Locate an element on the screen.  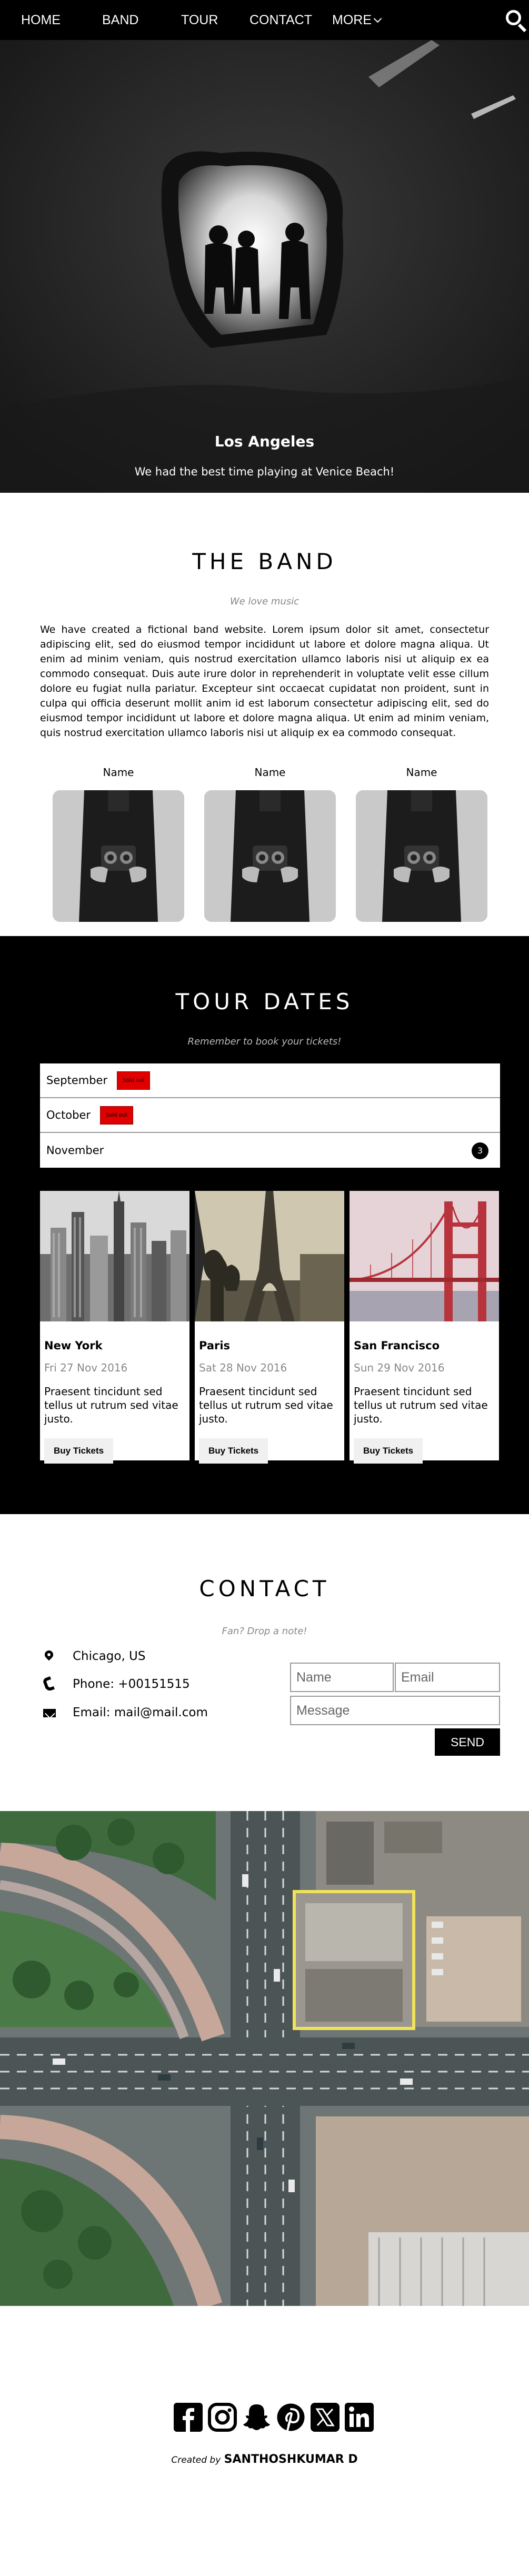
contact-tagline: Fan? Drop a note! is located at coordinates (264, 1631).